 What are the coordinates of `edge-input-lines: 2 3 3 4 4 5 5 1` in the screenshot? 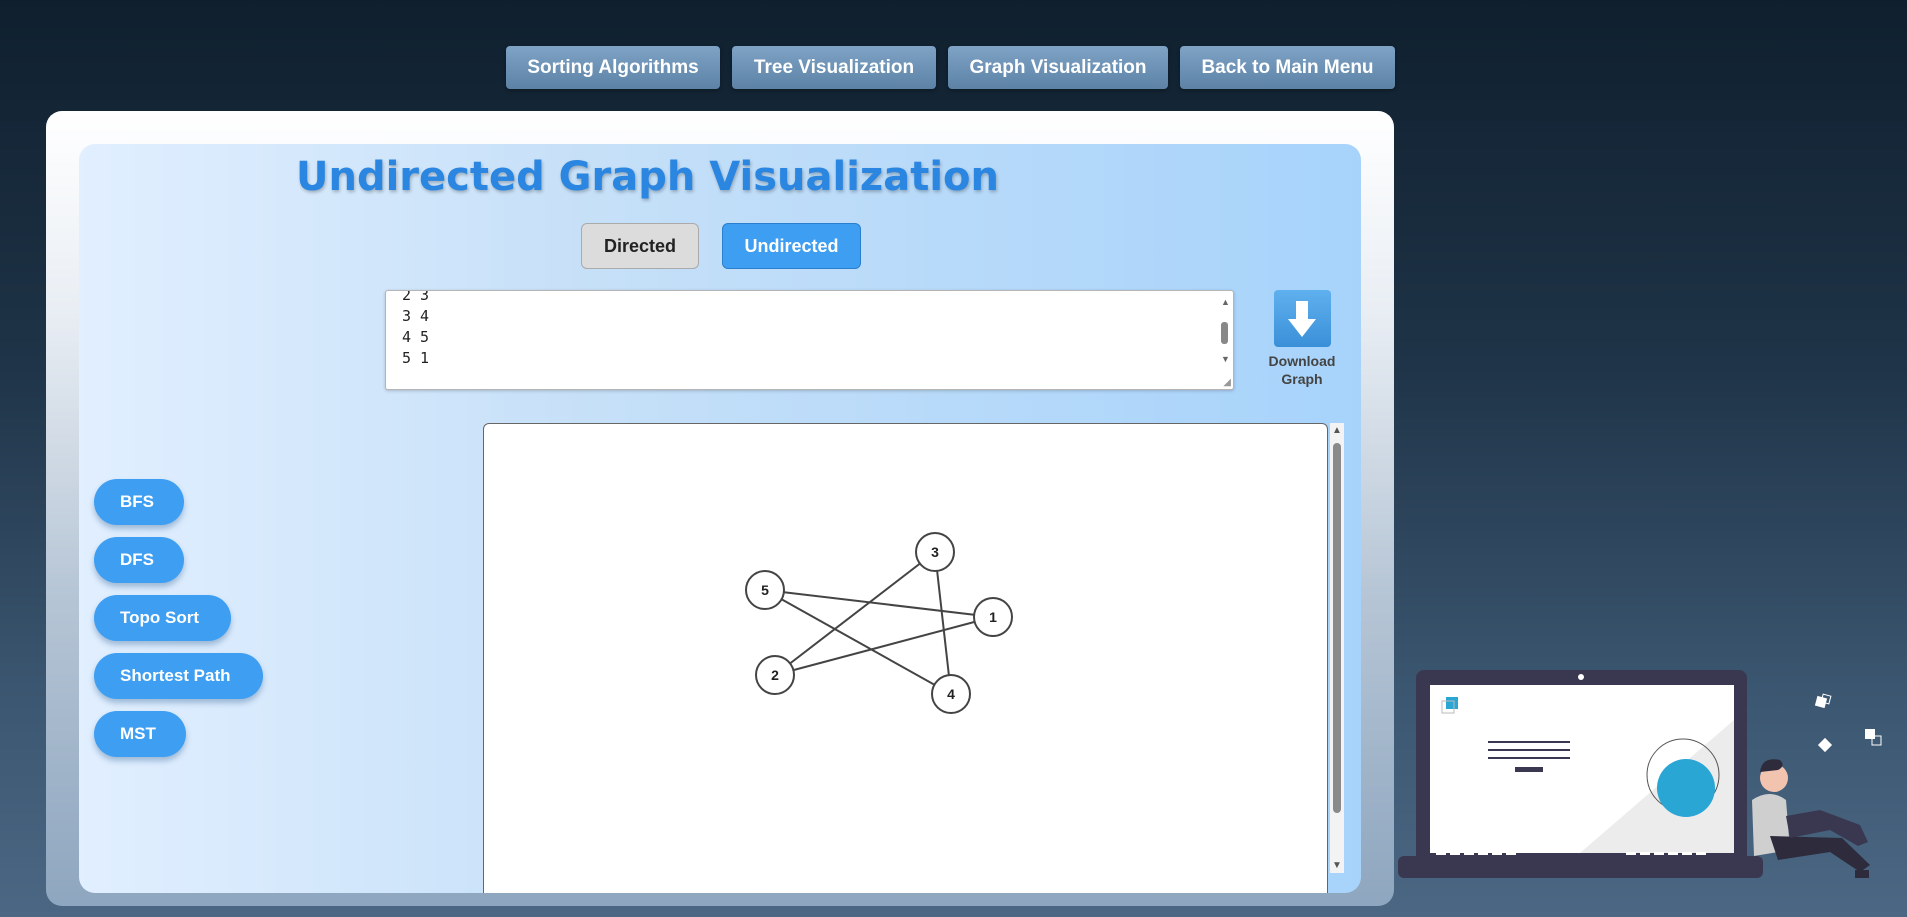 It's located at (416, 329).